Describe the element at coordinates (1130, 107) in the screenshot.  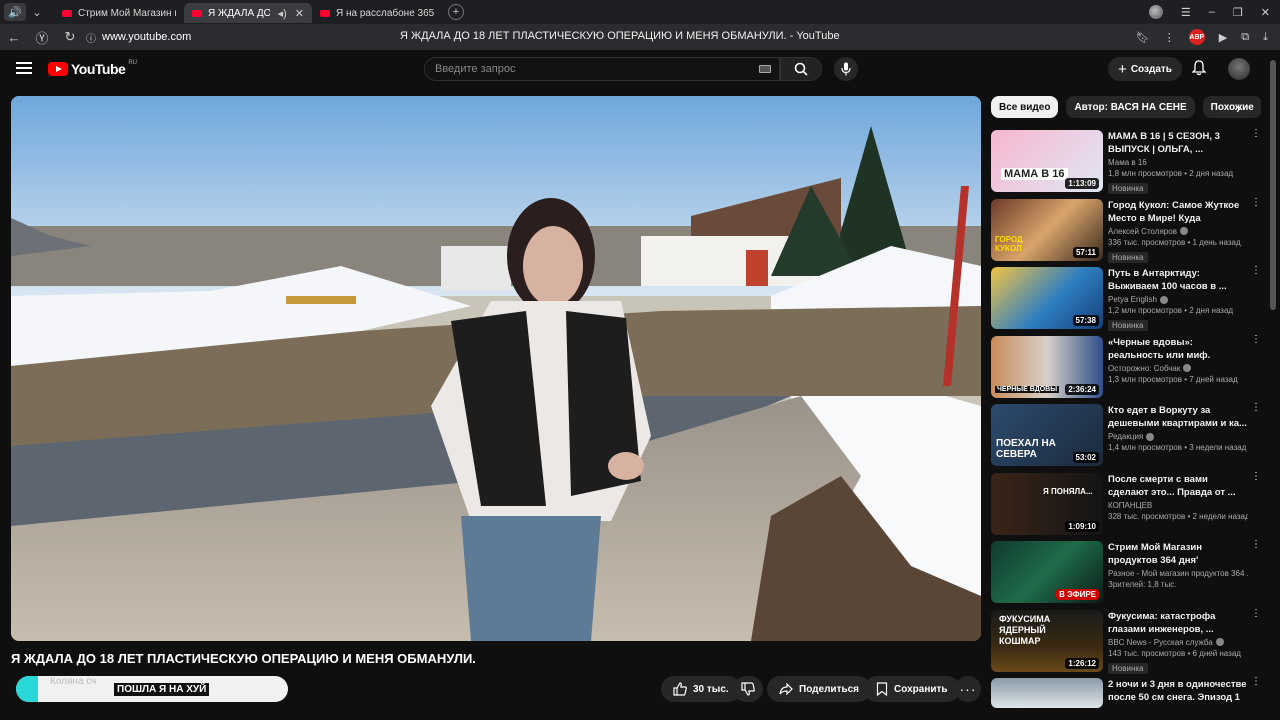
I see `chip-author: Автор: ВАСЯ НА СЕНЕ` at that location.